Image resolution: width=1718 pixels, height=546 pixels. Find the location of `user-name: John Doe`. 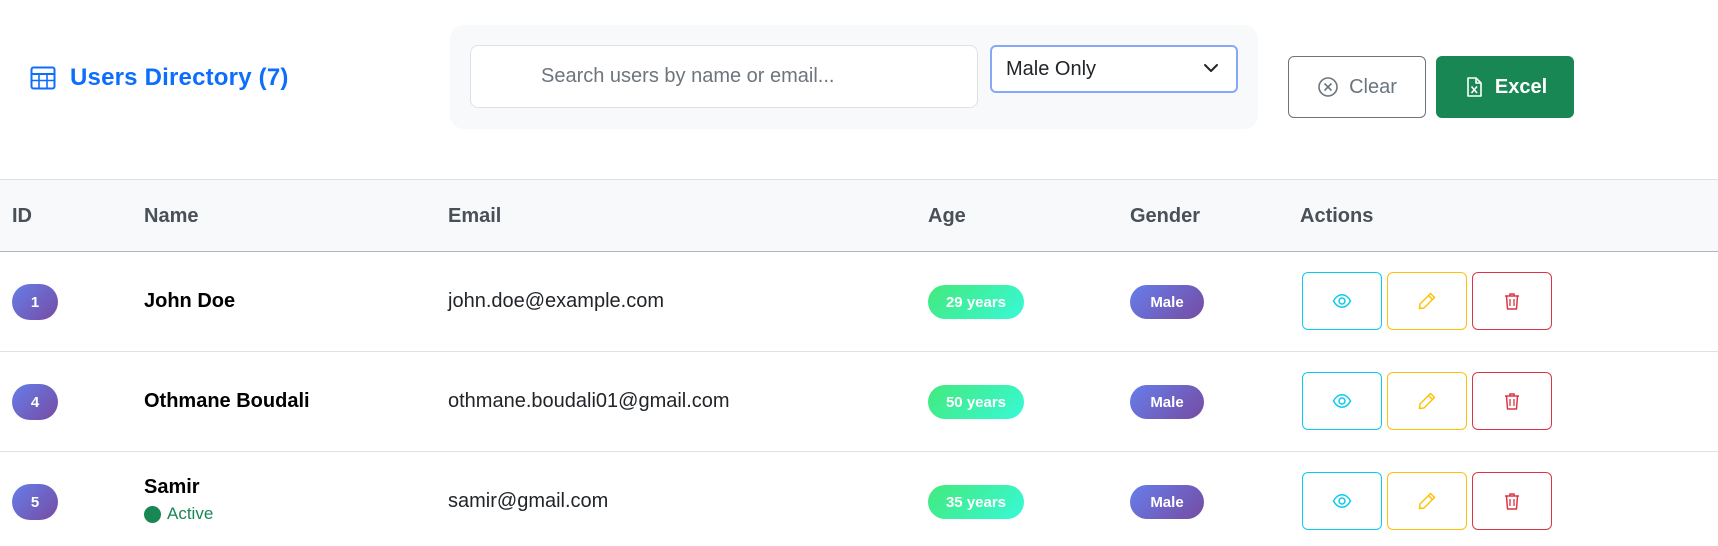

user-name: John Doe is located at coordinates (190, 301).